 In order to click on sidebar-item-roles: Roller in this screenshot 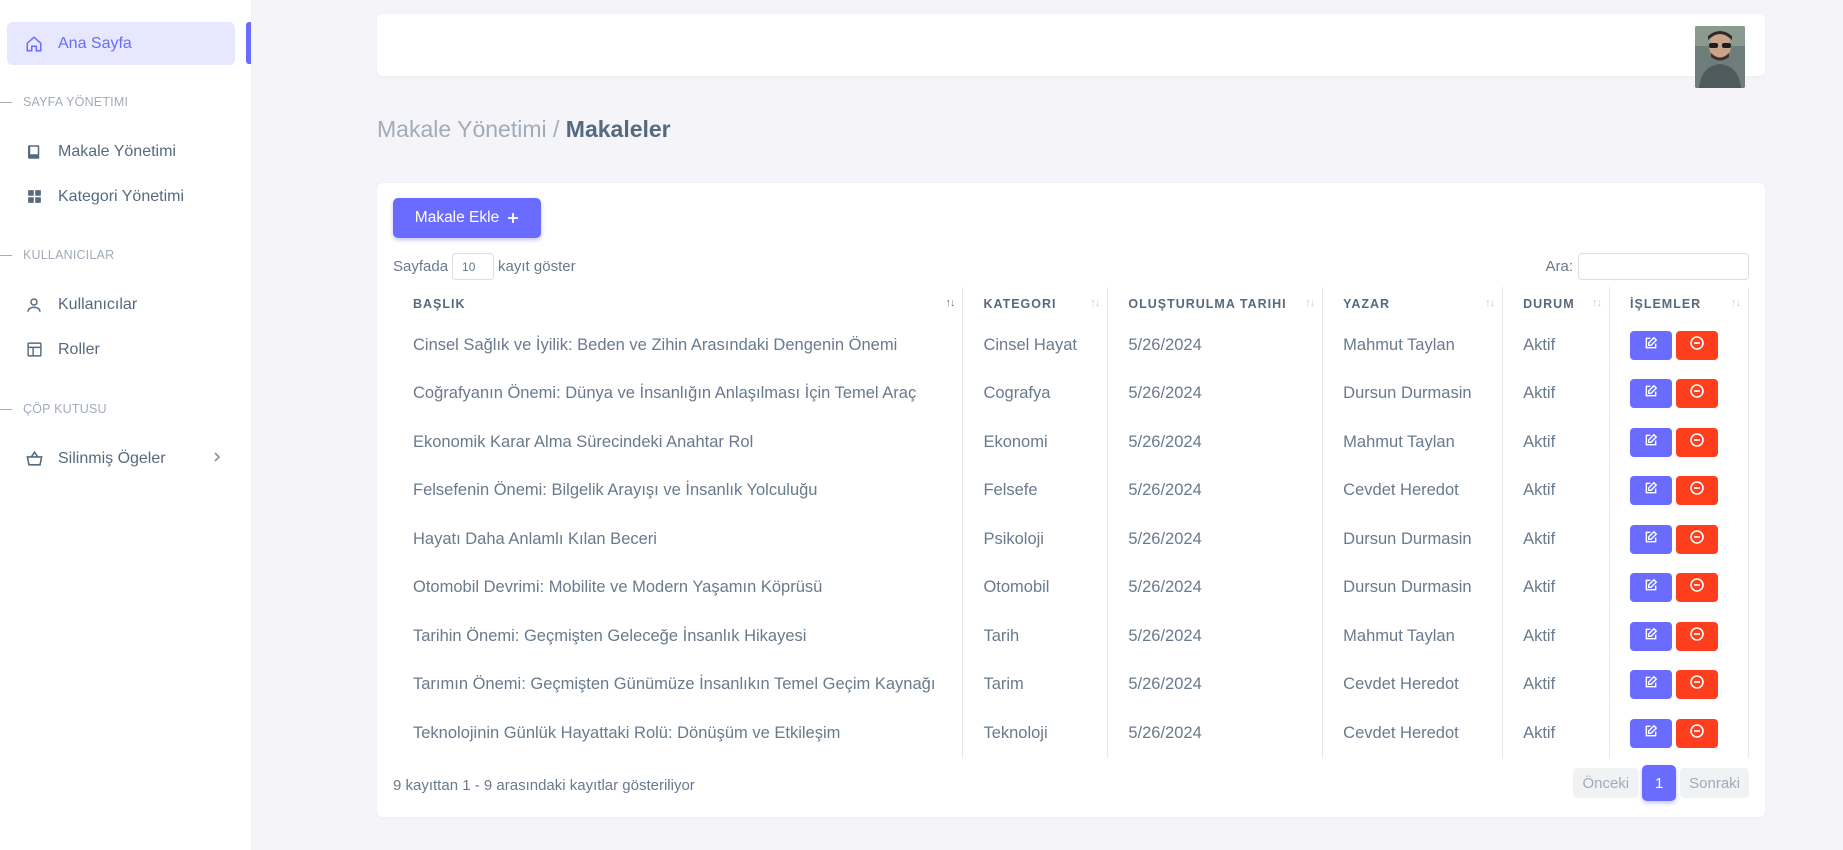, I will do `click(121, 349)`.